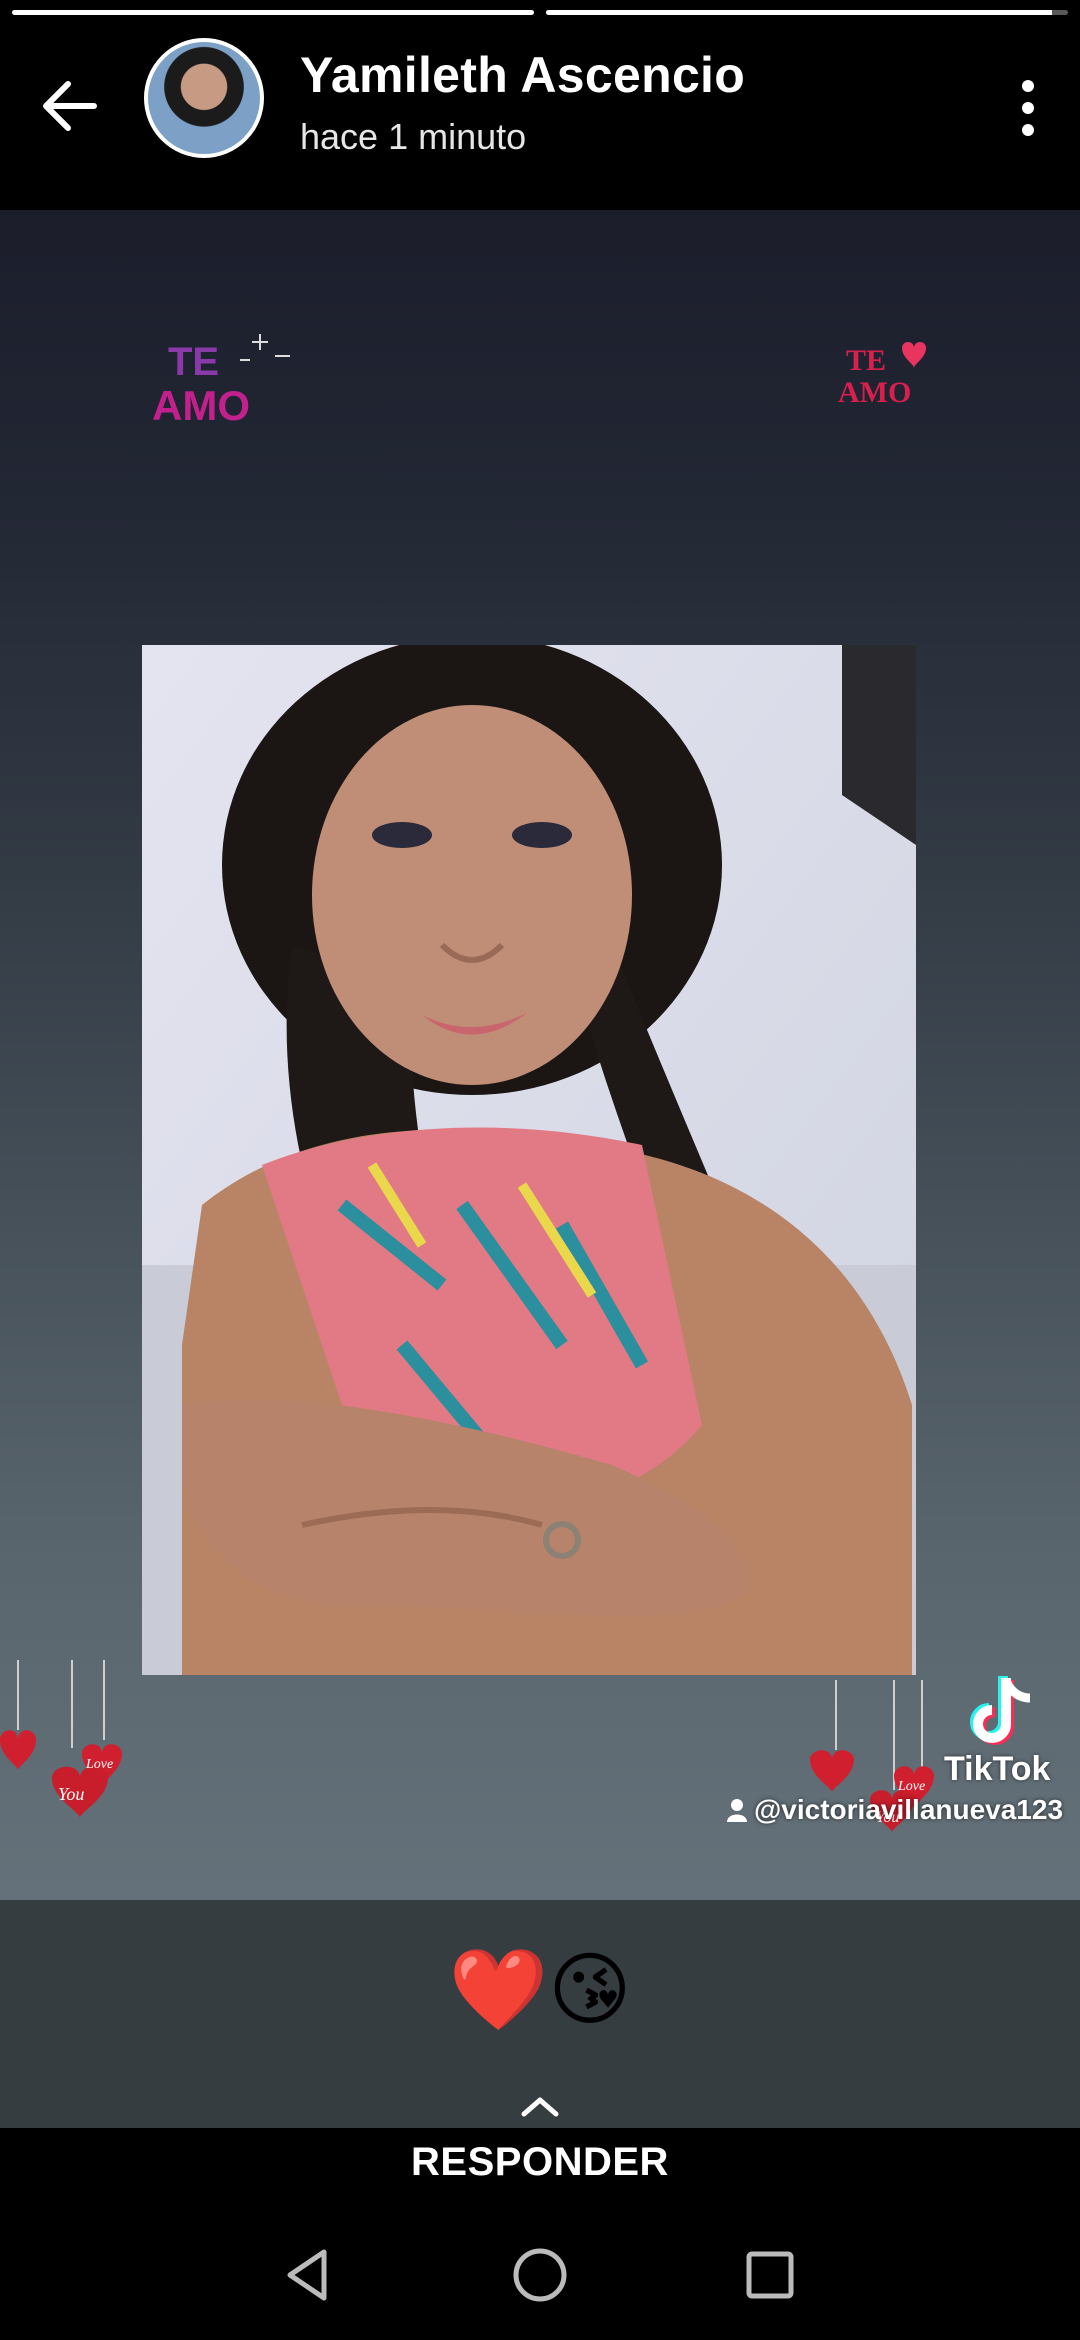  Describe the element at coordinates (99, 1764) in the screenshot. I see `heart-love-text: Love` at that location.